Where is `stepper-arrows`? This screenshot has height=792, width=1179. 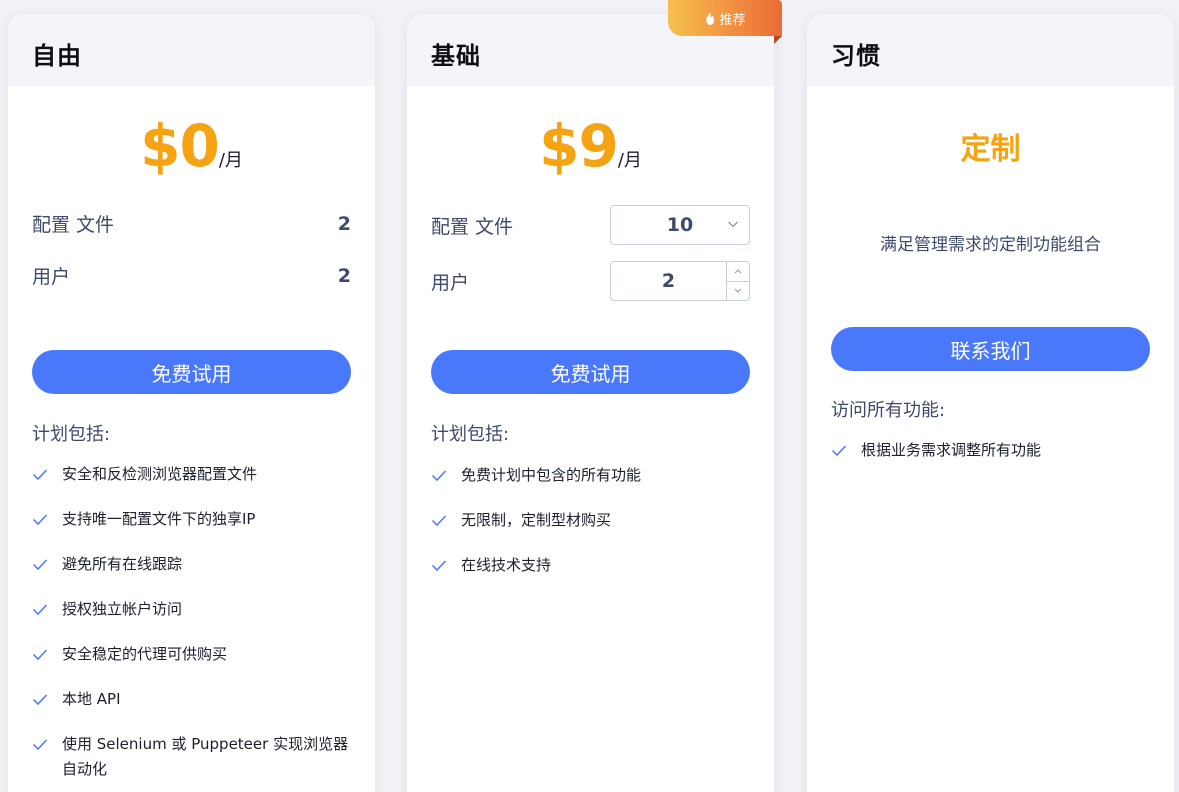 stepper-arrows is located at coordinates (738, 281).